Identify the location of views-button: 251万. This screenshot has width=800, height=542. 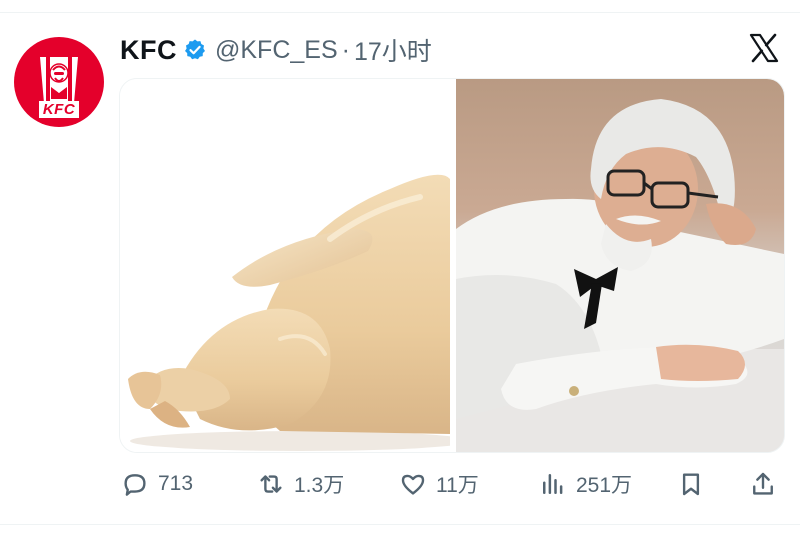
(585, 484).